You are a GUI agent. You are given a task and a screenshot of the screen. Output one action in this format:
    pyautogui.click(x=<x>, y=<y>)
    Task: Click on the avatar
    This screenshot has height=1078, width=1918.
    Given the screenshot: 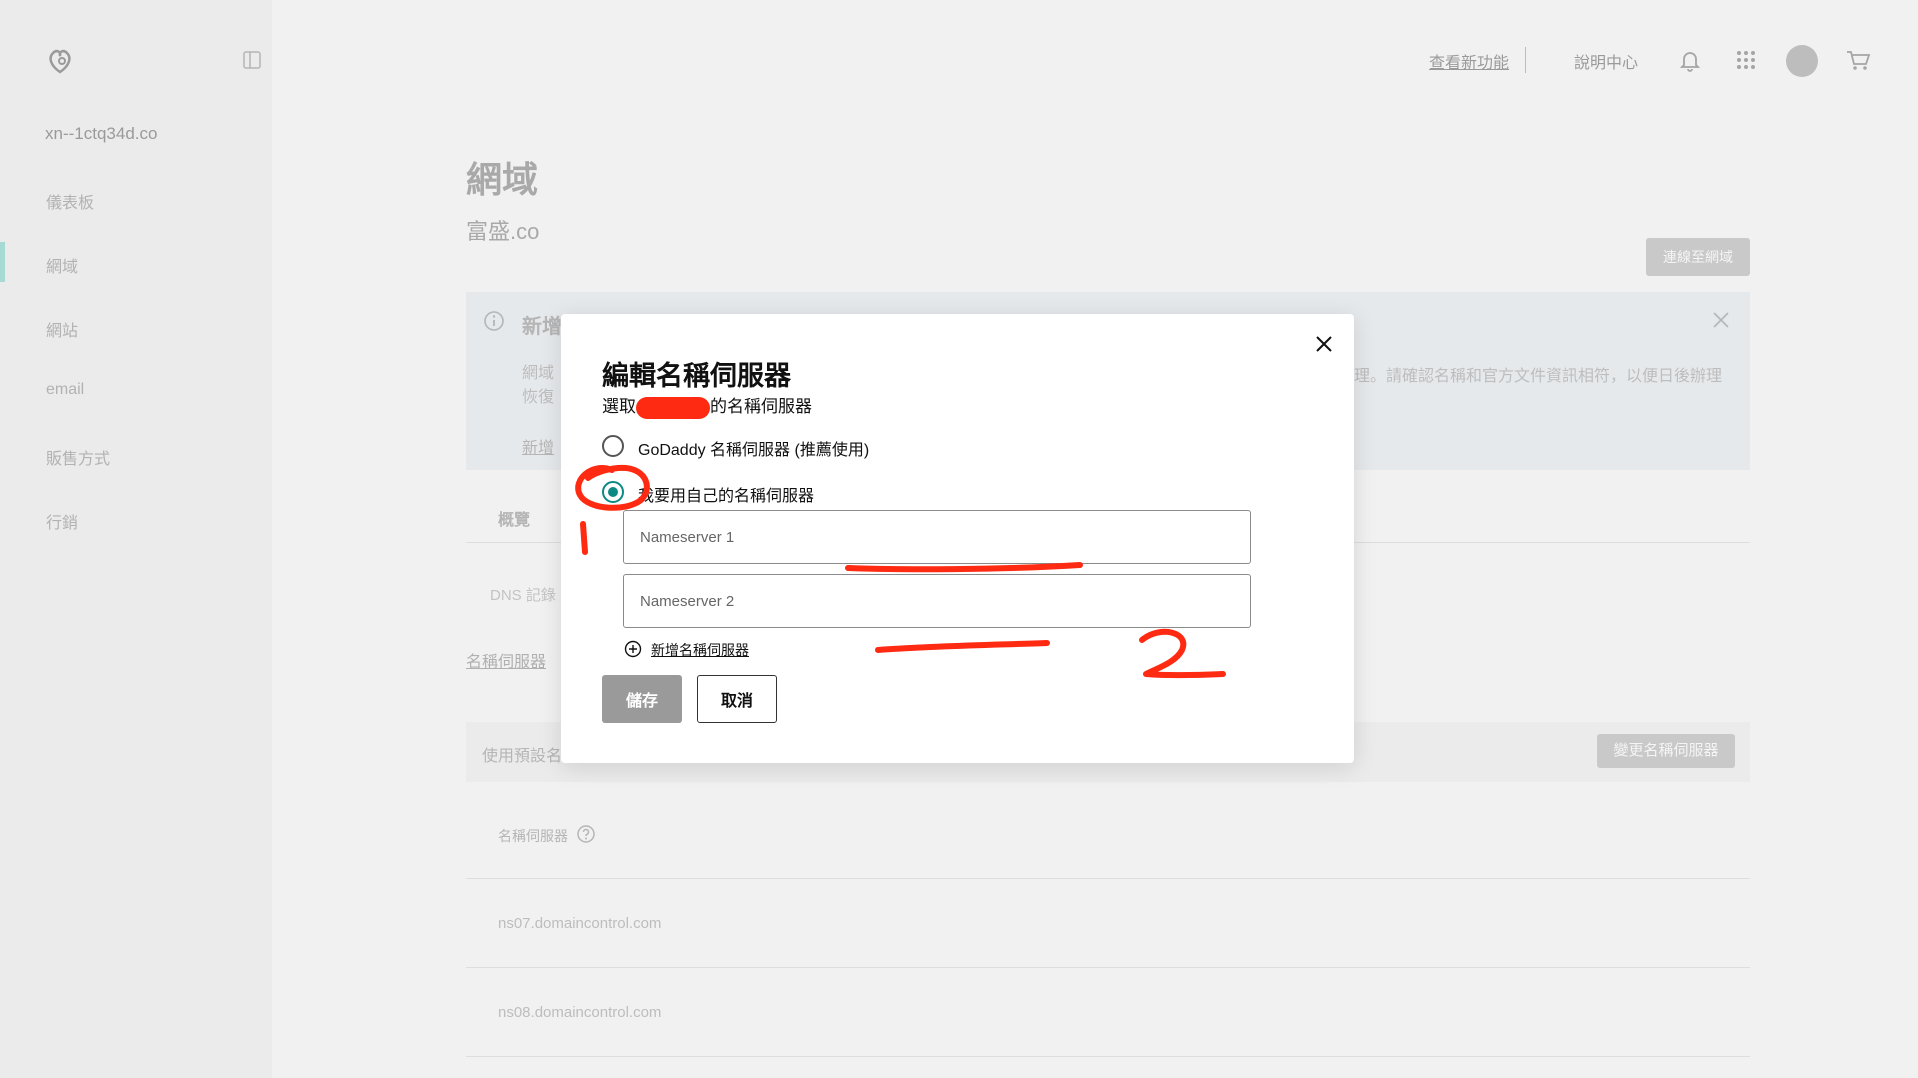 What is the action you would take?
    pyautogui.click(x=1802, y=61)
    